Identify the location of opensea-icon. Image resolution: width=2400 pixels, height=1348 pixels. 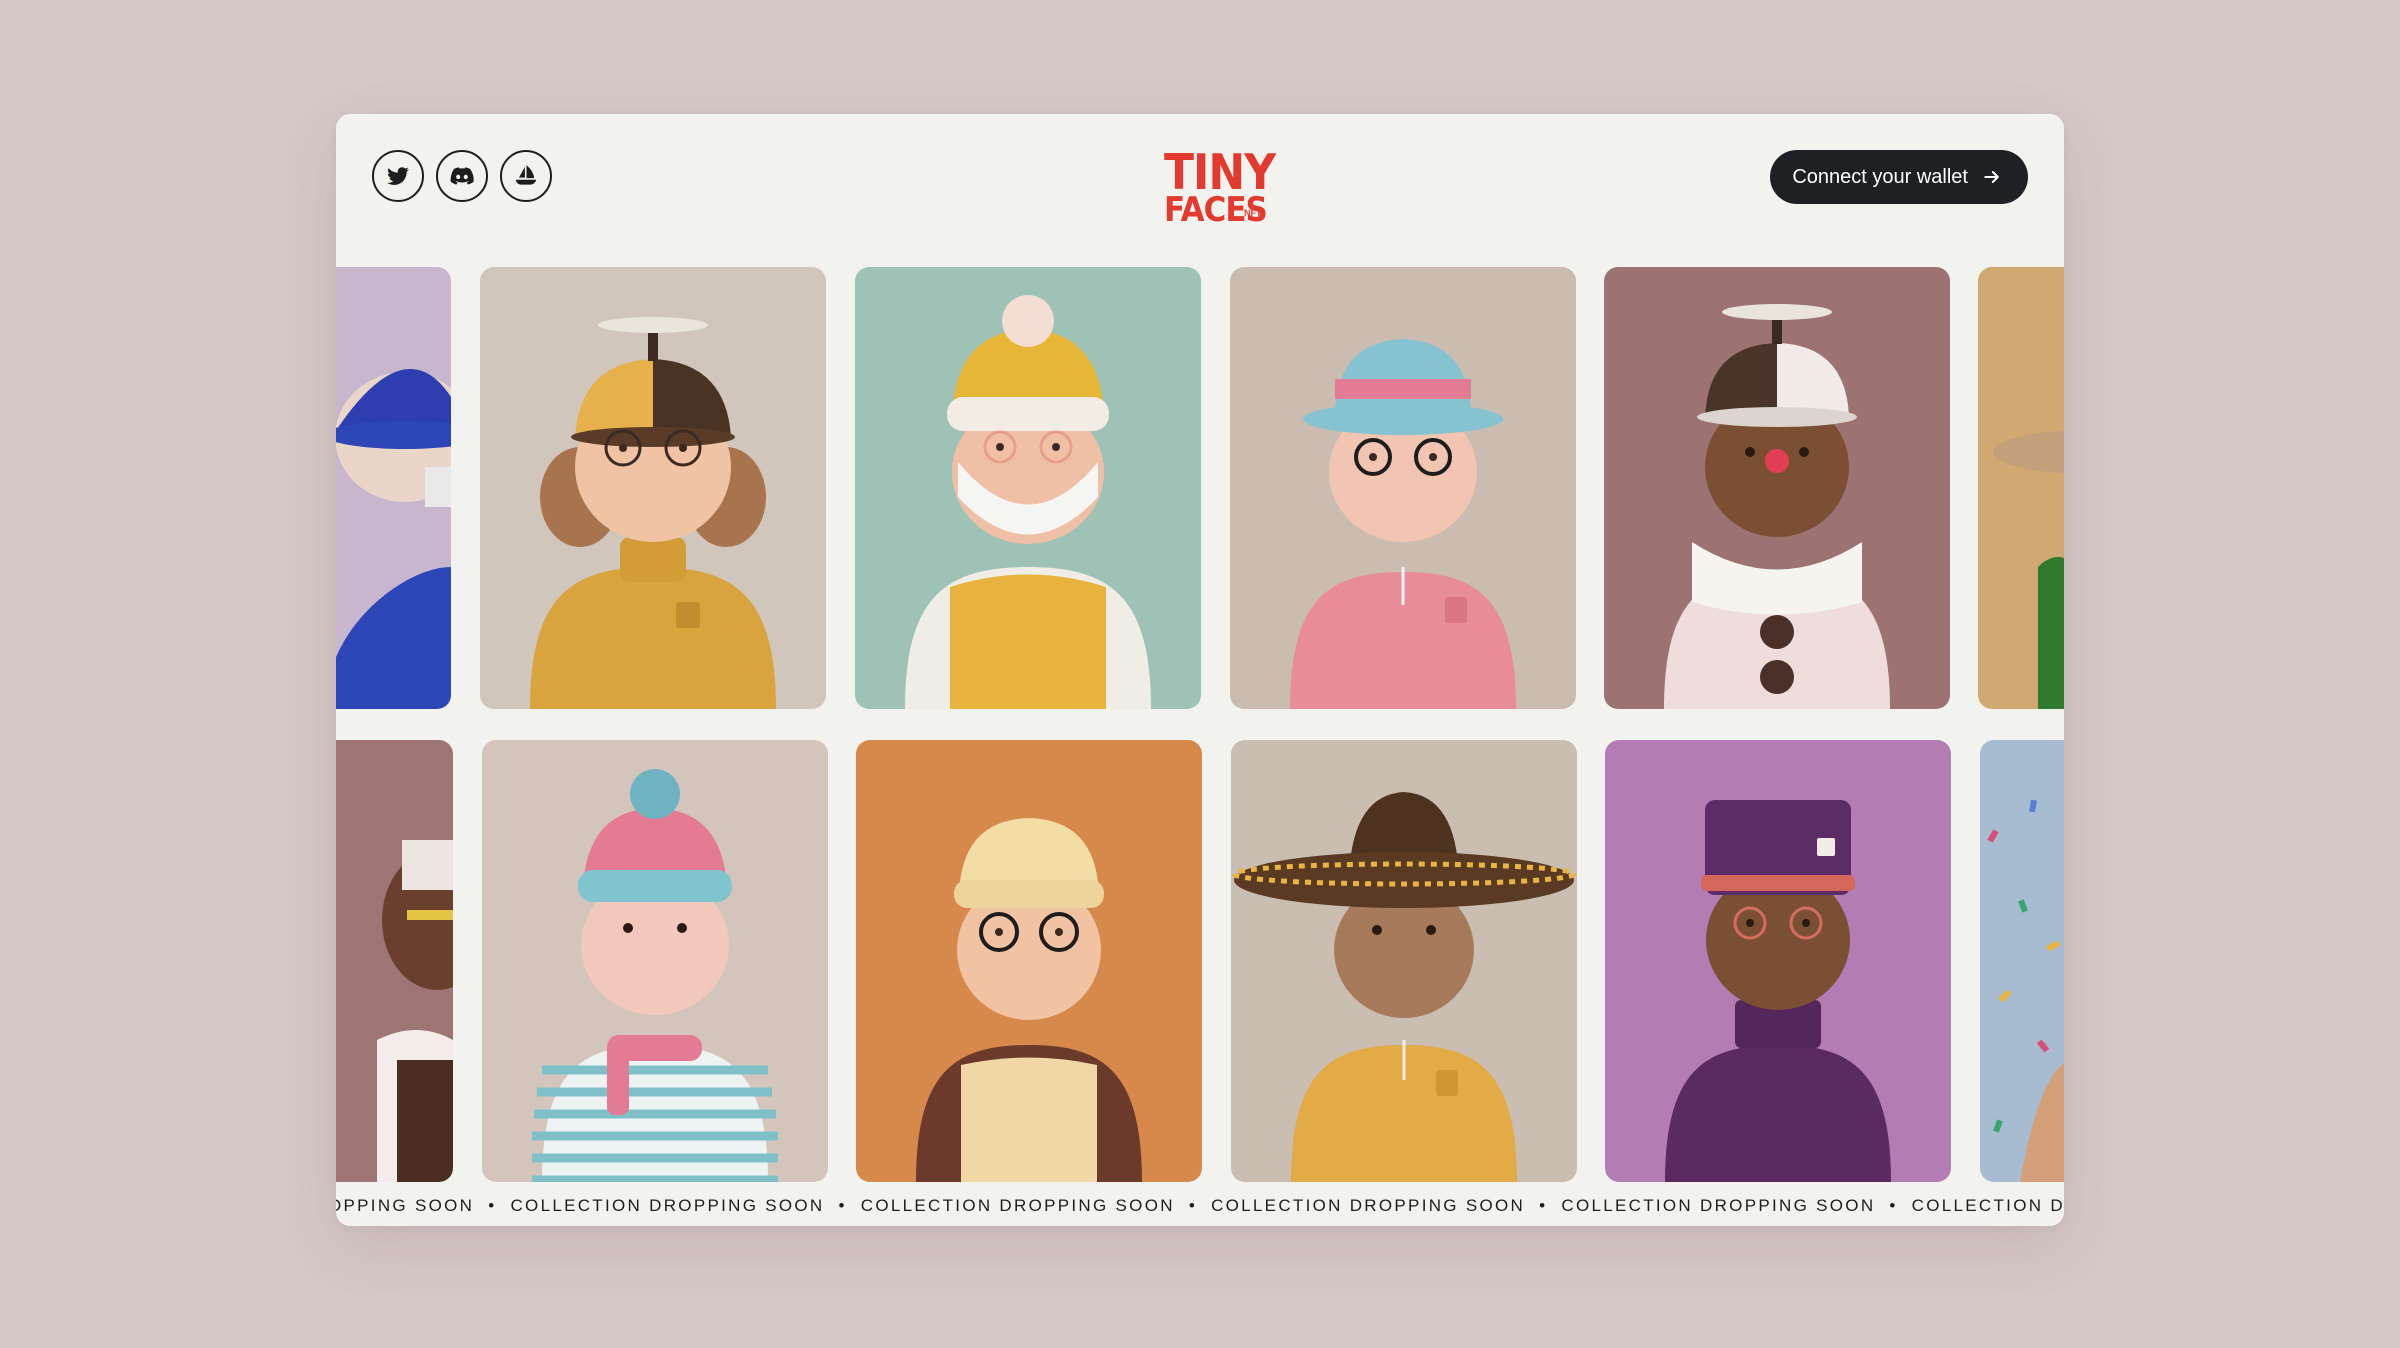
(526, 175).